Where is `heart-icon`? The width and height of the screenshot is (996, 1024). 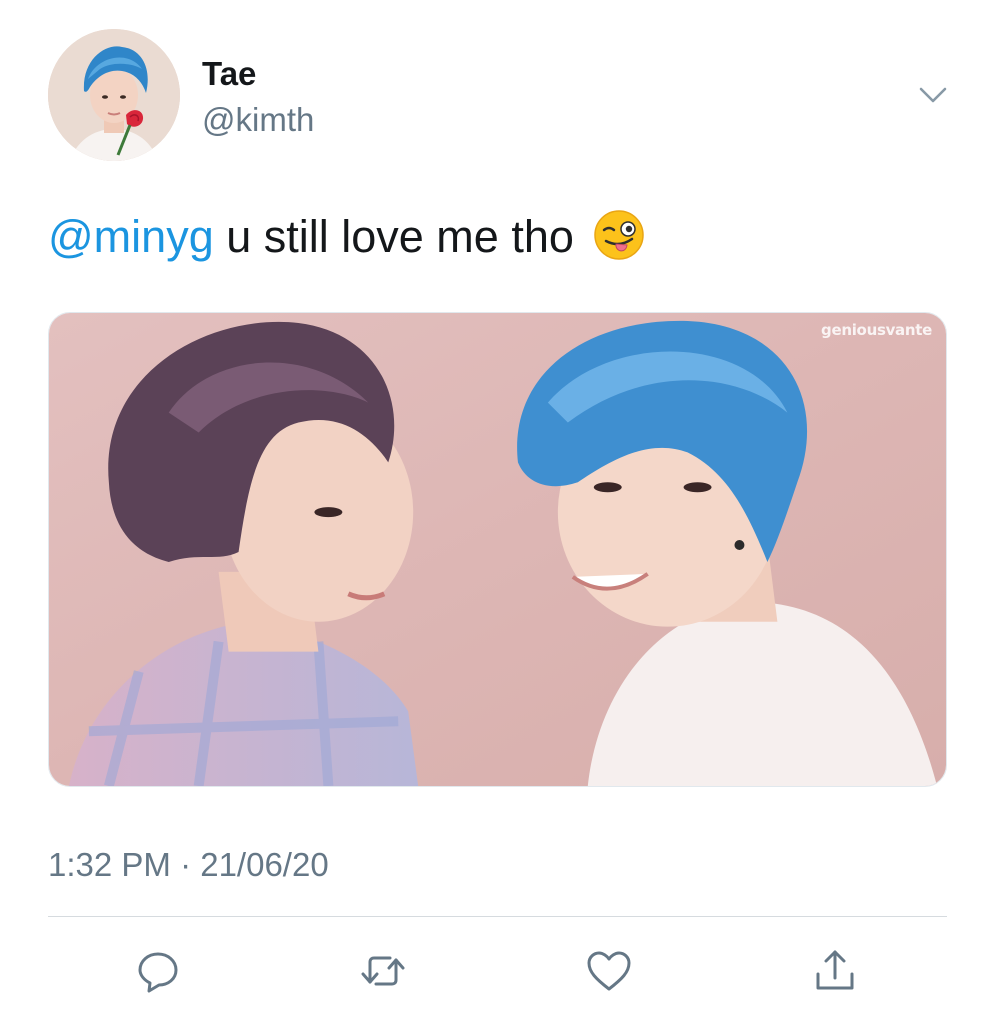 heart-icon is located at coordinates (609, 971).